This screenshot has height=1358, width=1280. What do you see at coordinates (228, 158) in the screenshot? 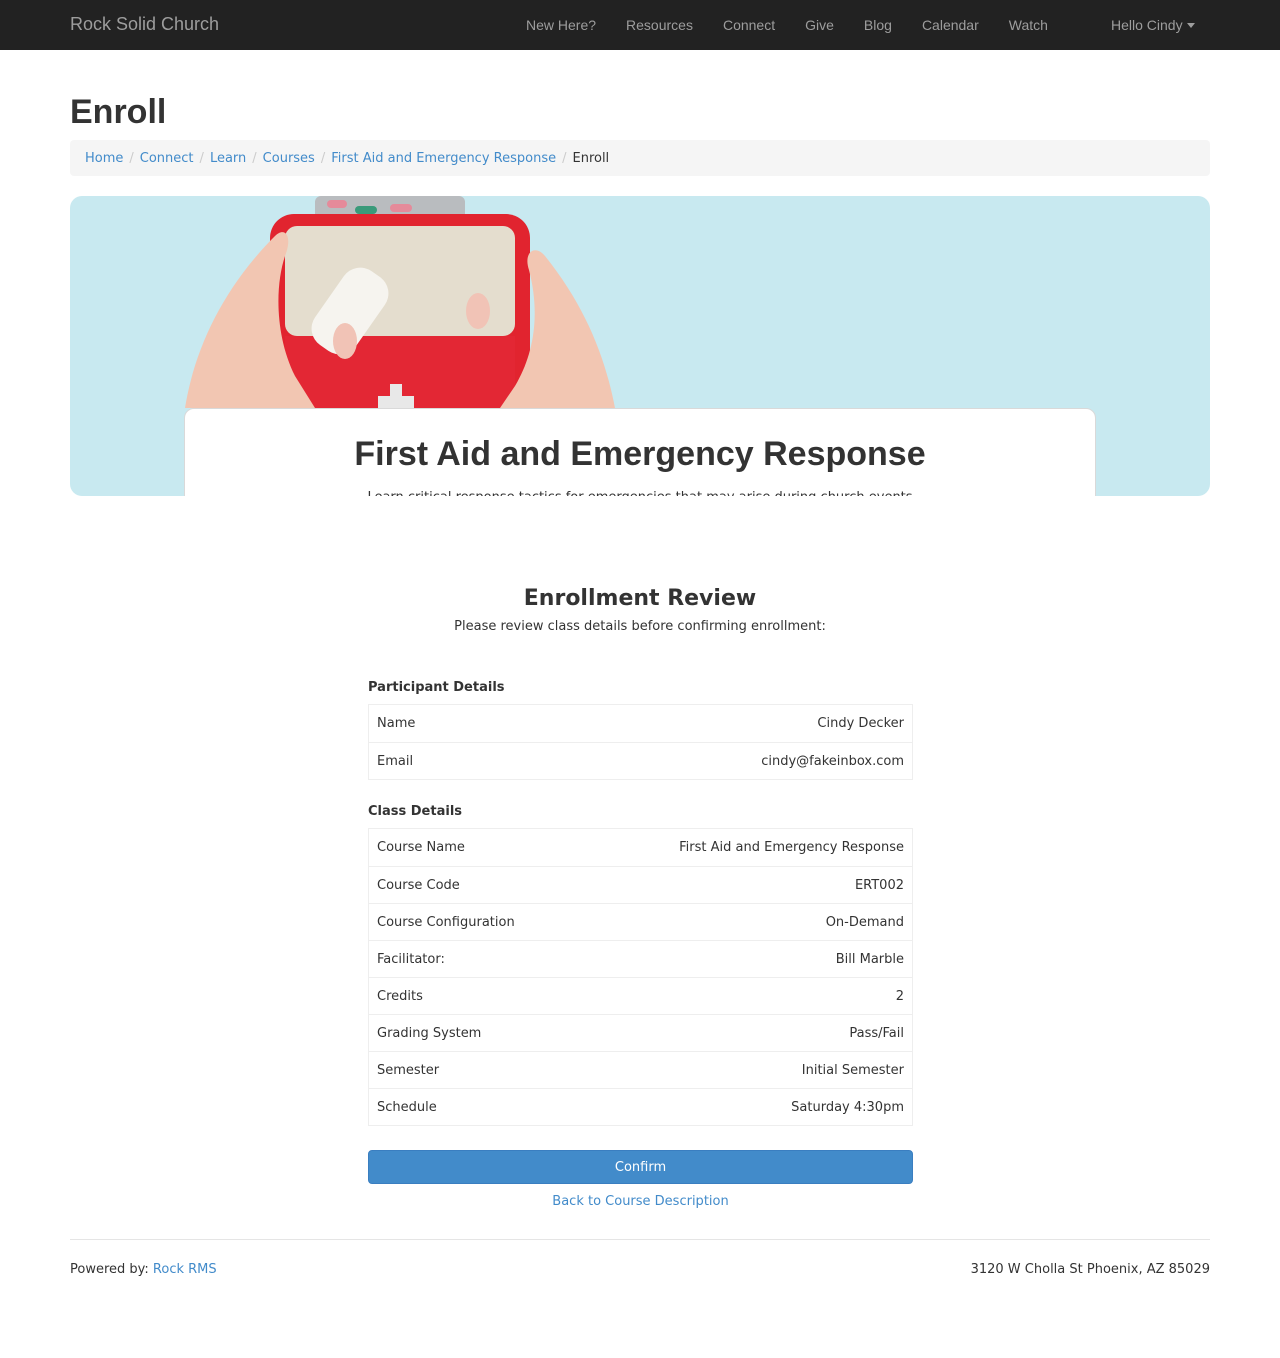
I see `breadcrumb-learn: Learn` at bounding box center [228, 158].